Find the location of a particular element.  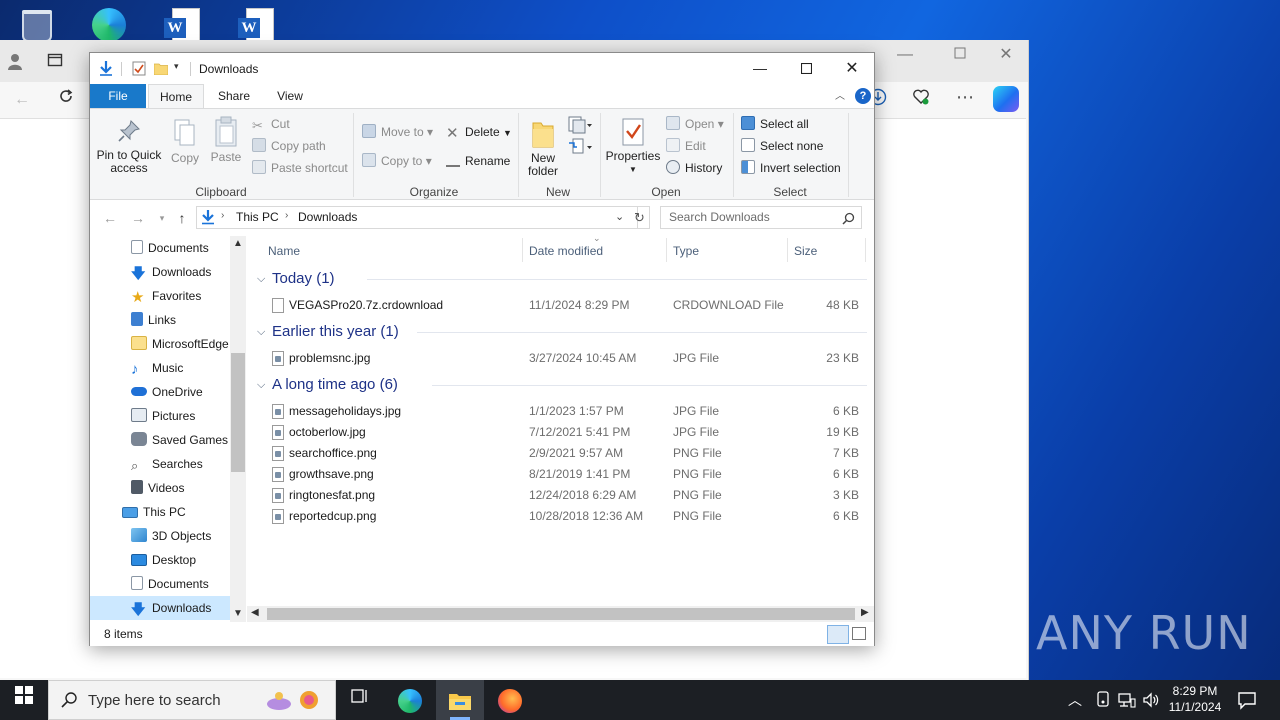

tab-actions-icon is located at coordinates (55, 64).